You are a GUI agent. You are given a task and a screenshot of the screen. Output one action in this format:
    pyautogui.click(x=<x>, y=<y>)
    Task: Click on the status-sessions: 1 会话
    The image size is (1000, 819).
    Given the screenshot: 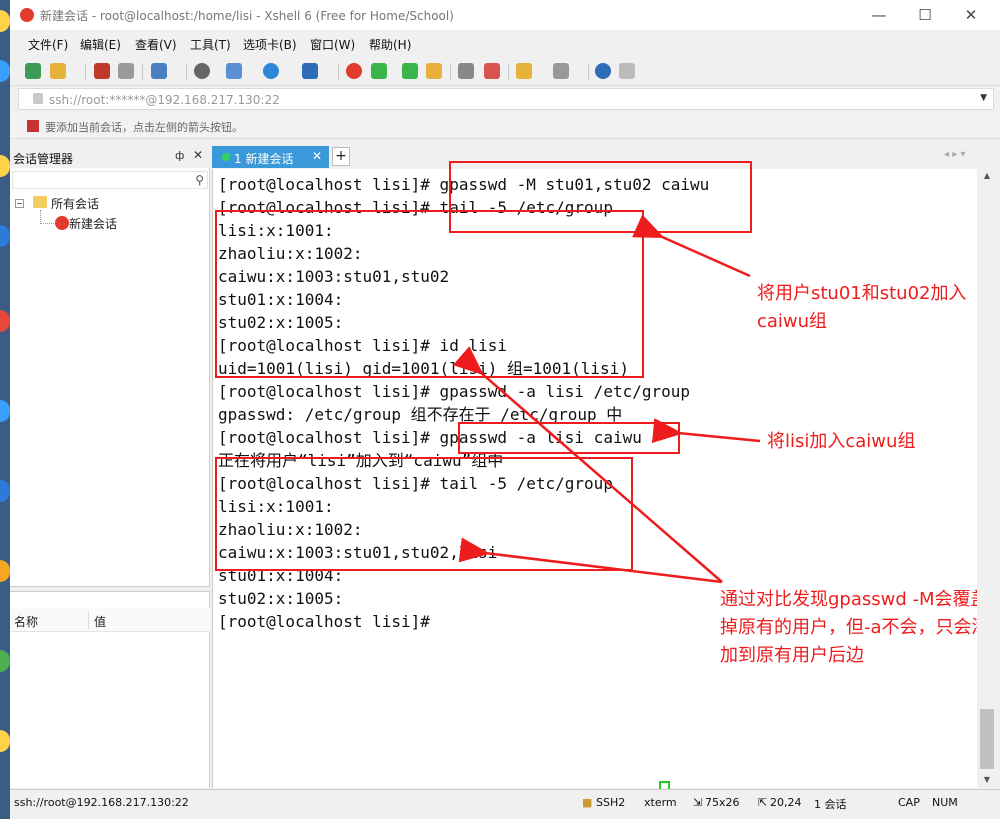 What is the action you would take?
    pyautogui.click(x=830, y=804)
    